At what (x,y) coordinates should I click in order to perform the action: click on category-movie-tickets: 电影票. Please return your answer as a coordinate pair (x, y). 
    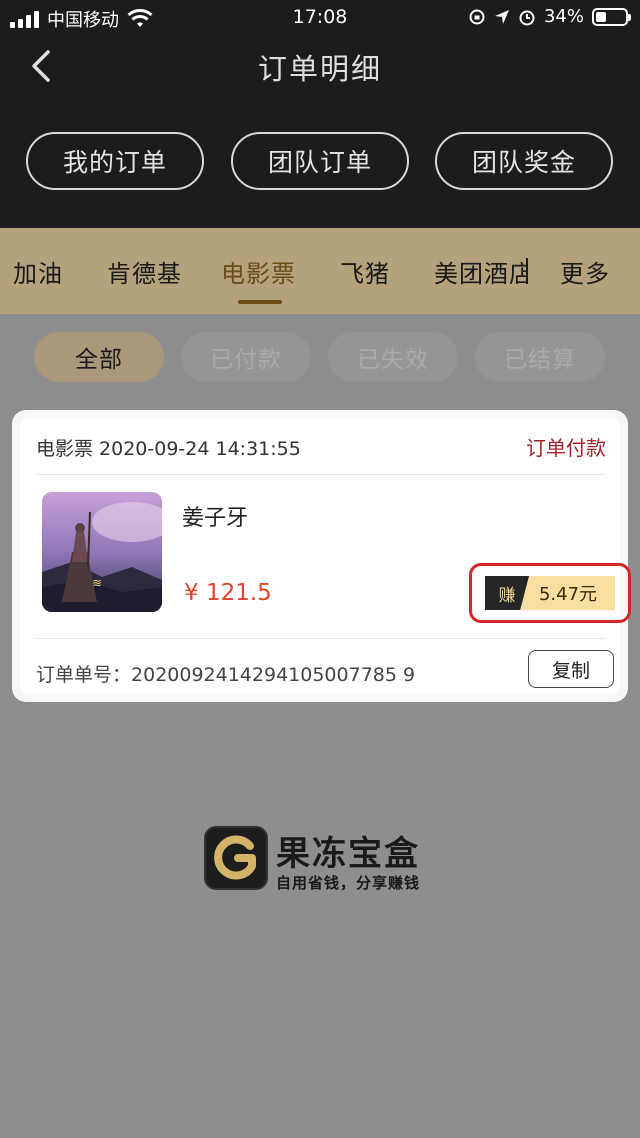
    Looking at the image, I should click on (258, 271).